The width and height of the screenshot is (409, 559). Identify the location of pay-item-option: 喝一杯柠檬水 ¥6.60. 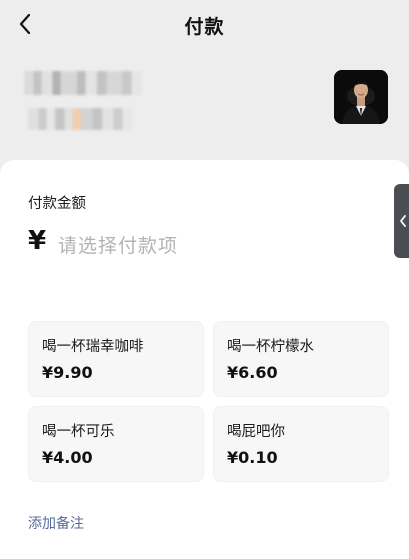
(301, 359).